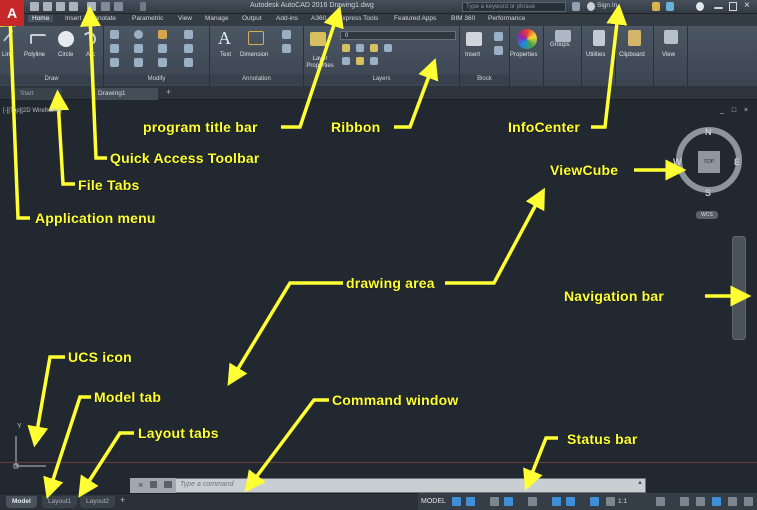 Image resolution: width=757 pixels, height=510 pixels. Describe the element at coordinates (168, 484) in the screenshot. I see `recent-commands-icon` at that location.